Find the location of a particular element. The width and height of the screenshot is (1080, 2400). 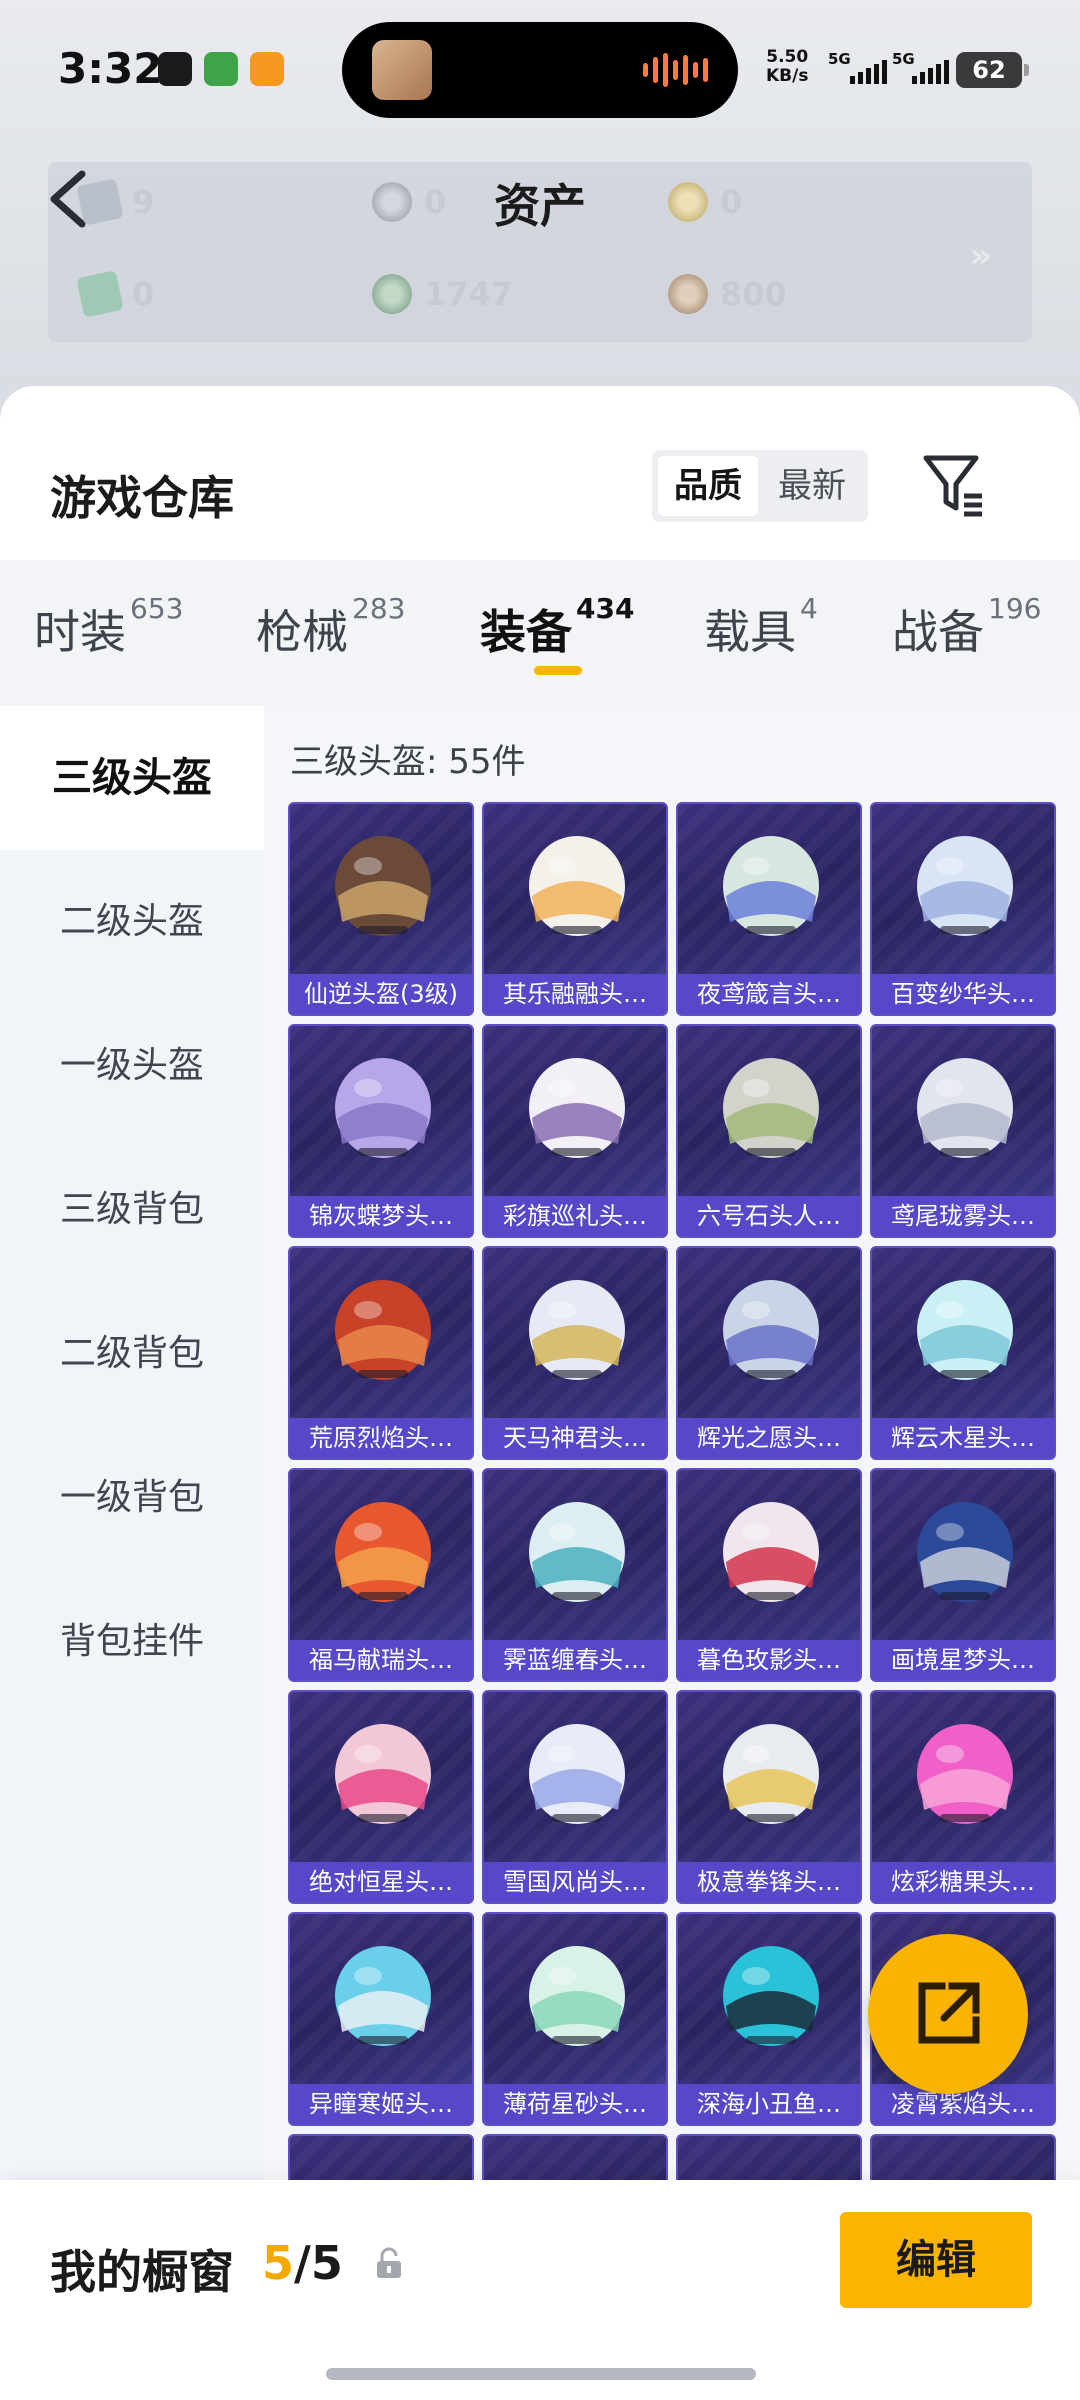

active-tab-indicator is located at coordinates (558, 670).